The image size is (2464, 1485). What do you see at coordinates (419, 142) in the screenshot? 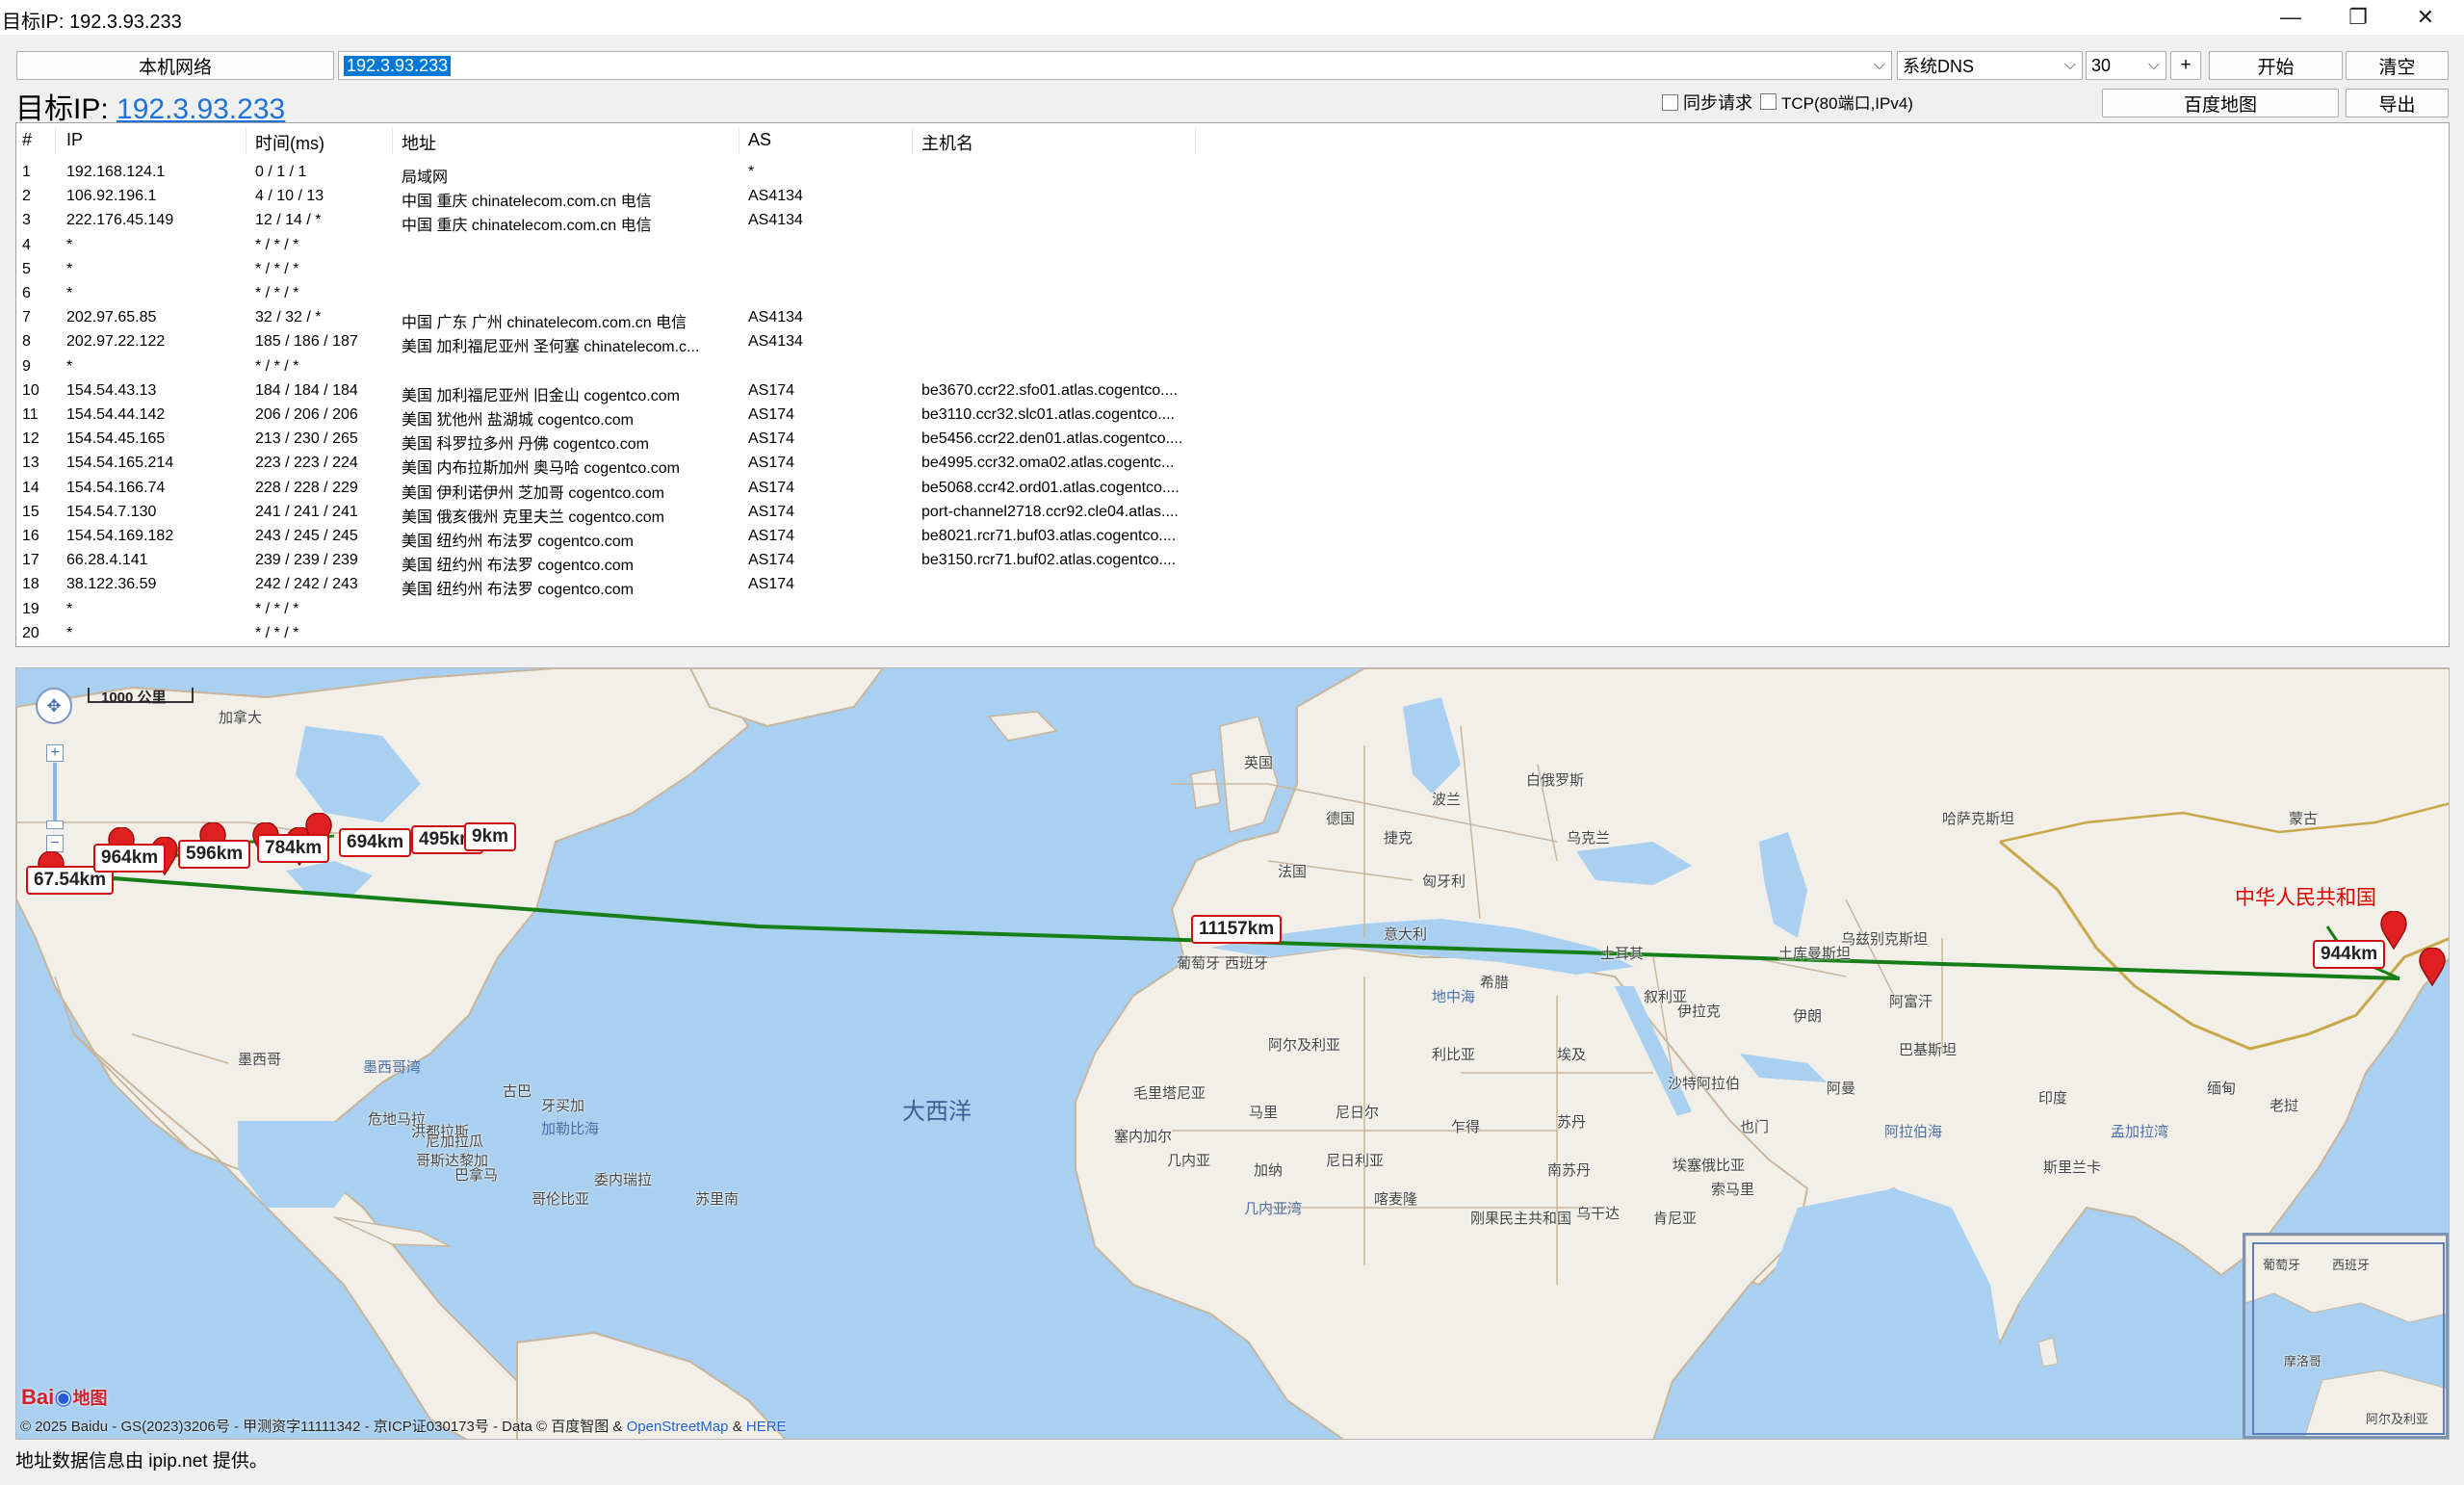
I see `column-header: 地址` at bounding box center [419, 142].